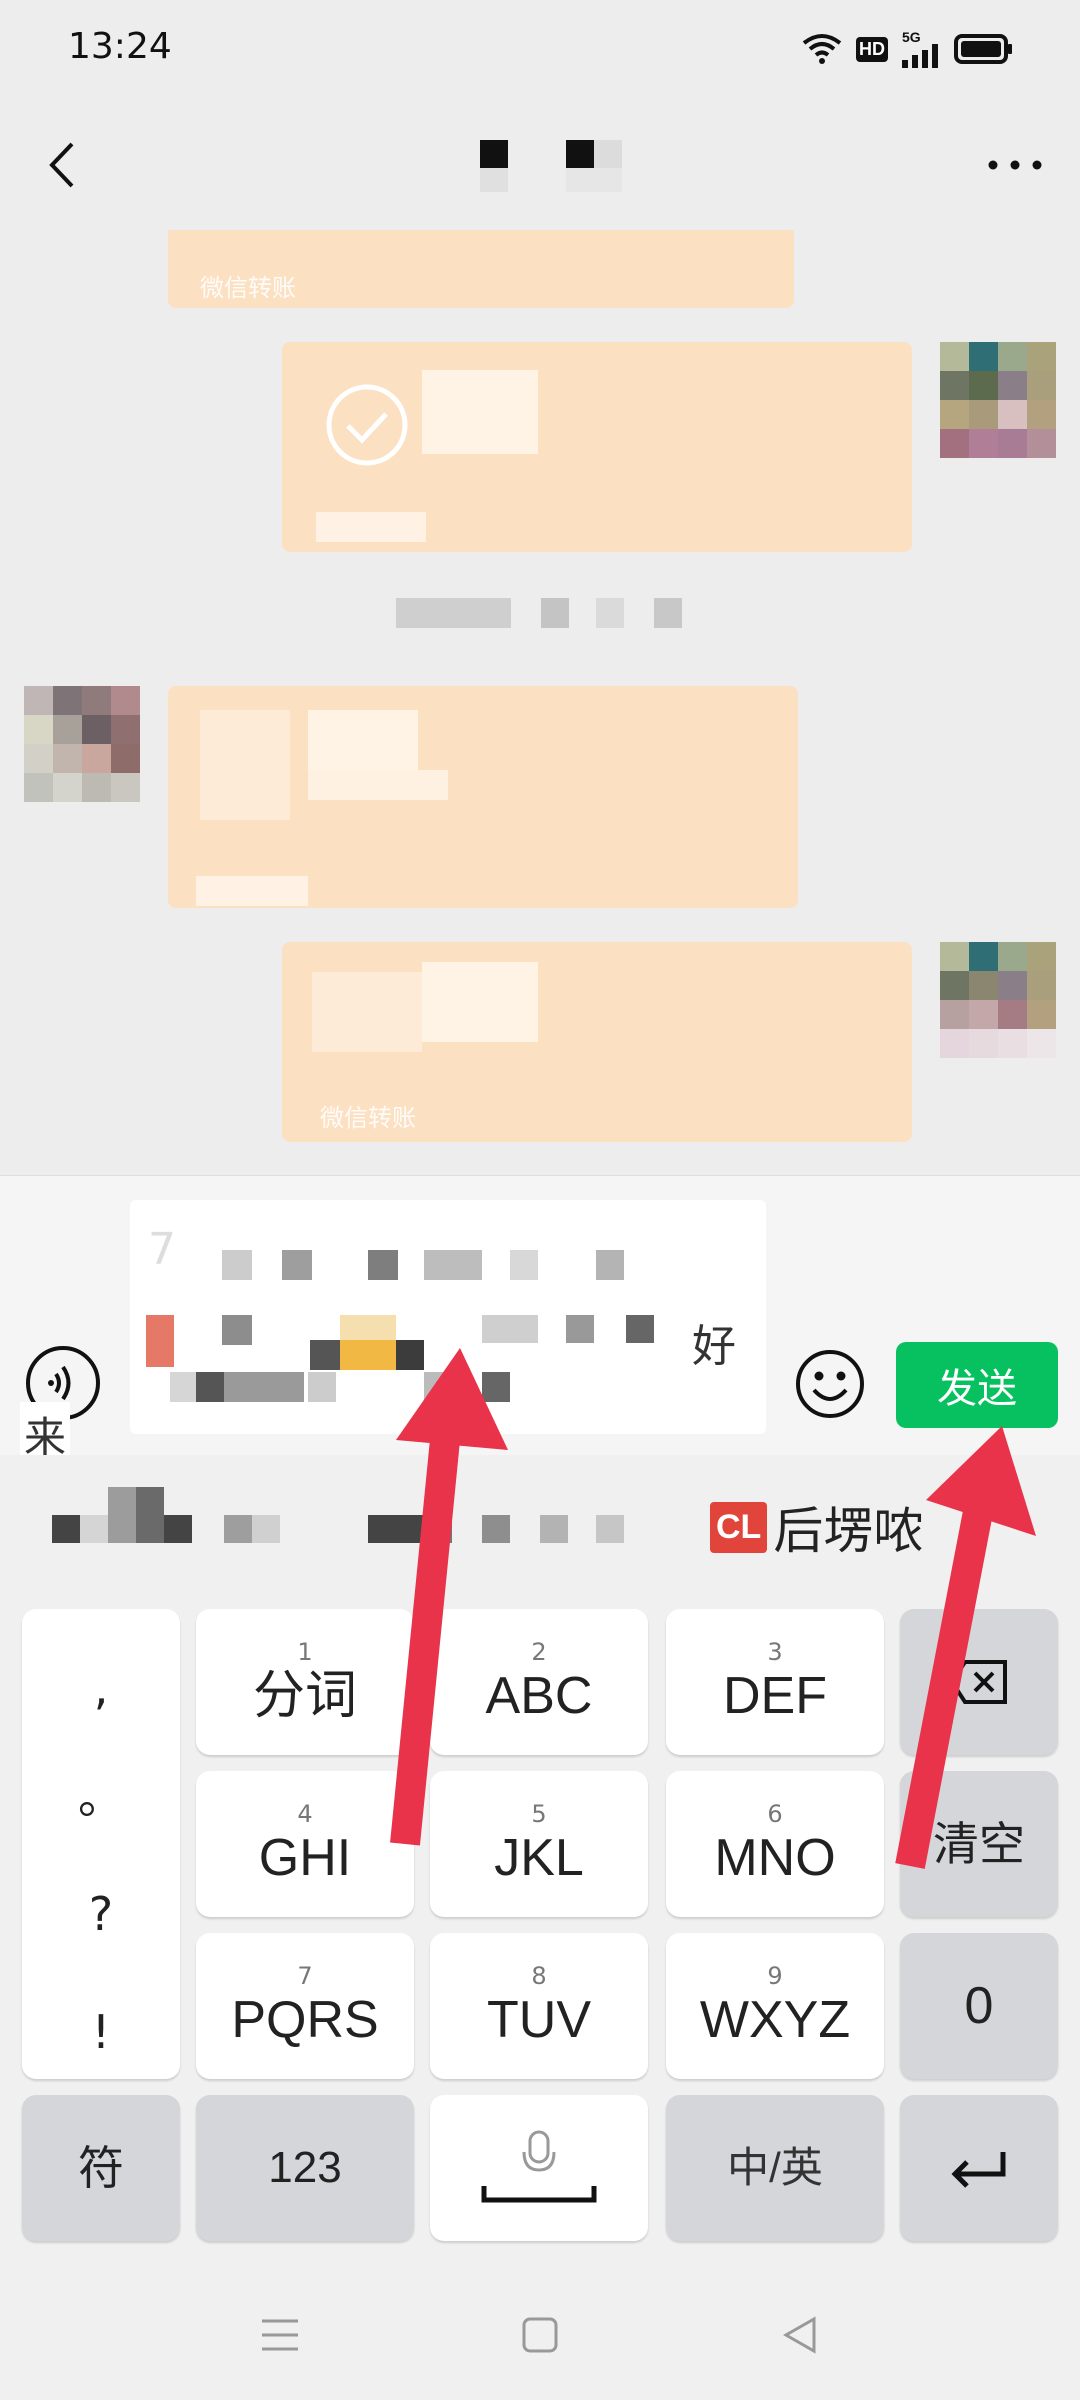 The image size is (1080, 2400). I want to click on emoji-button, so click(830, 1384).